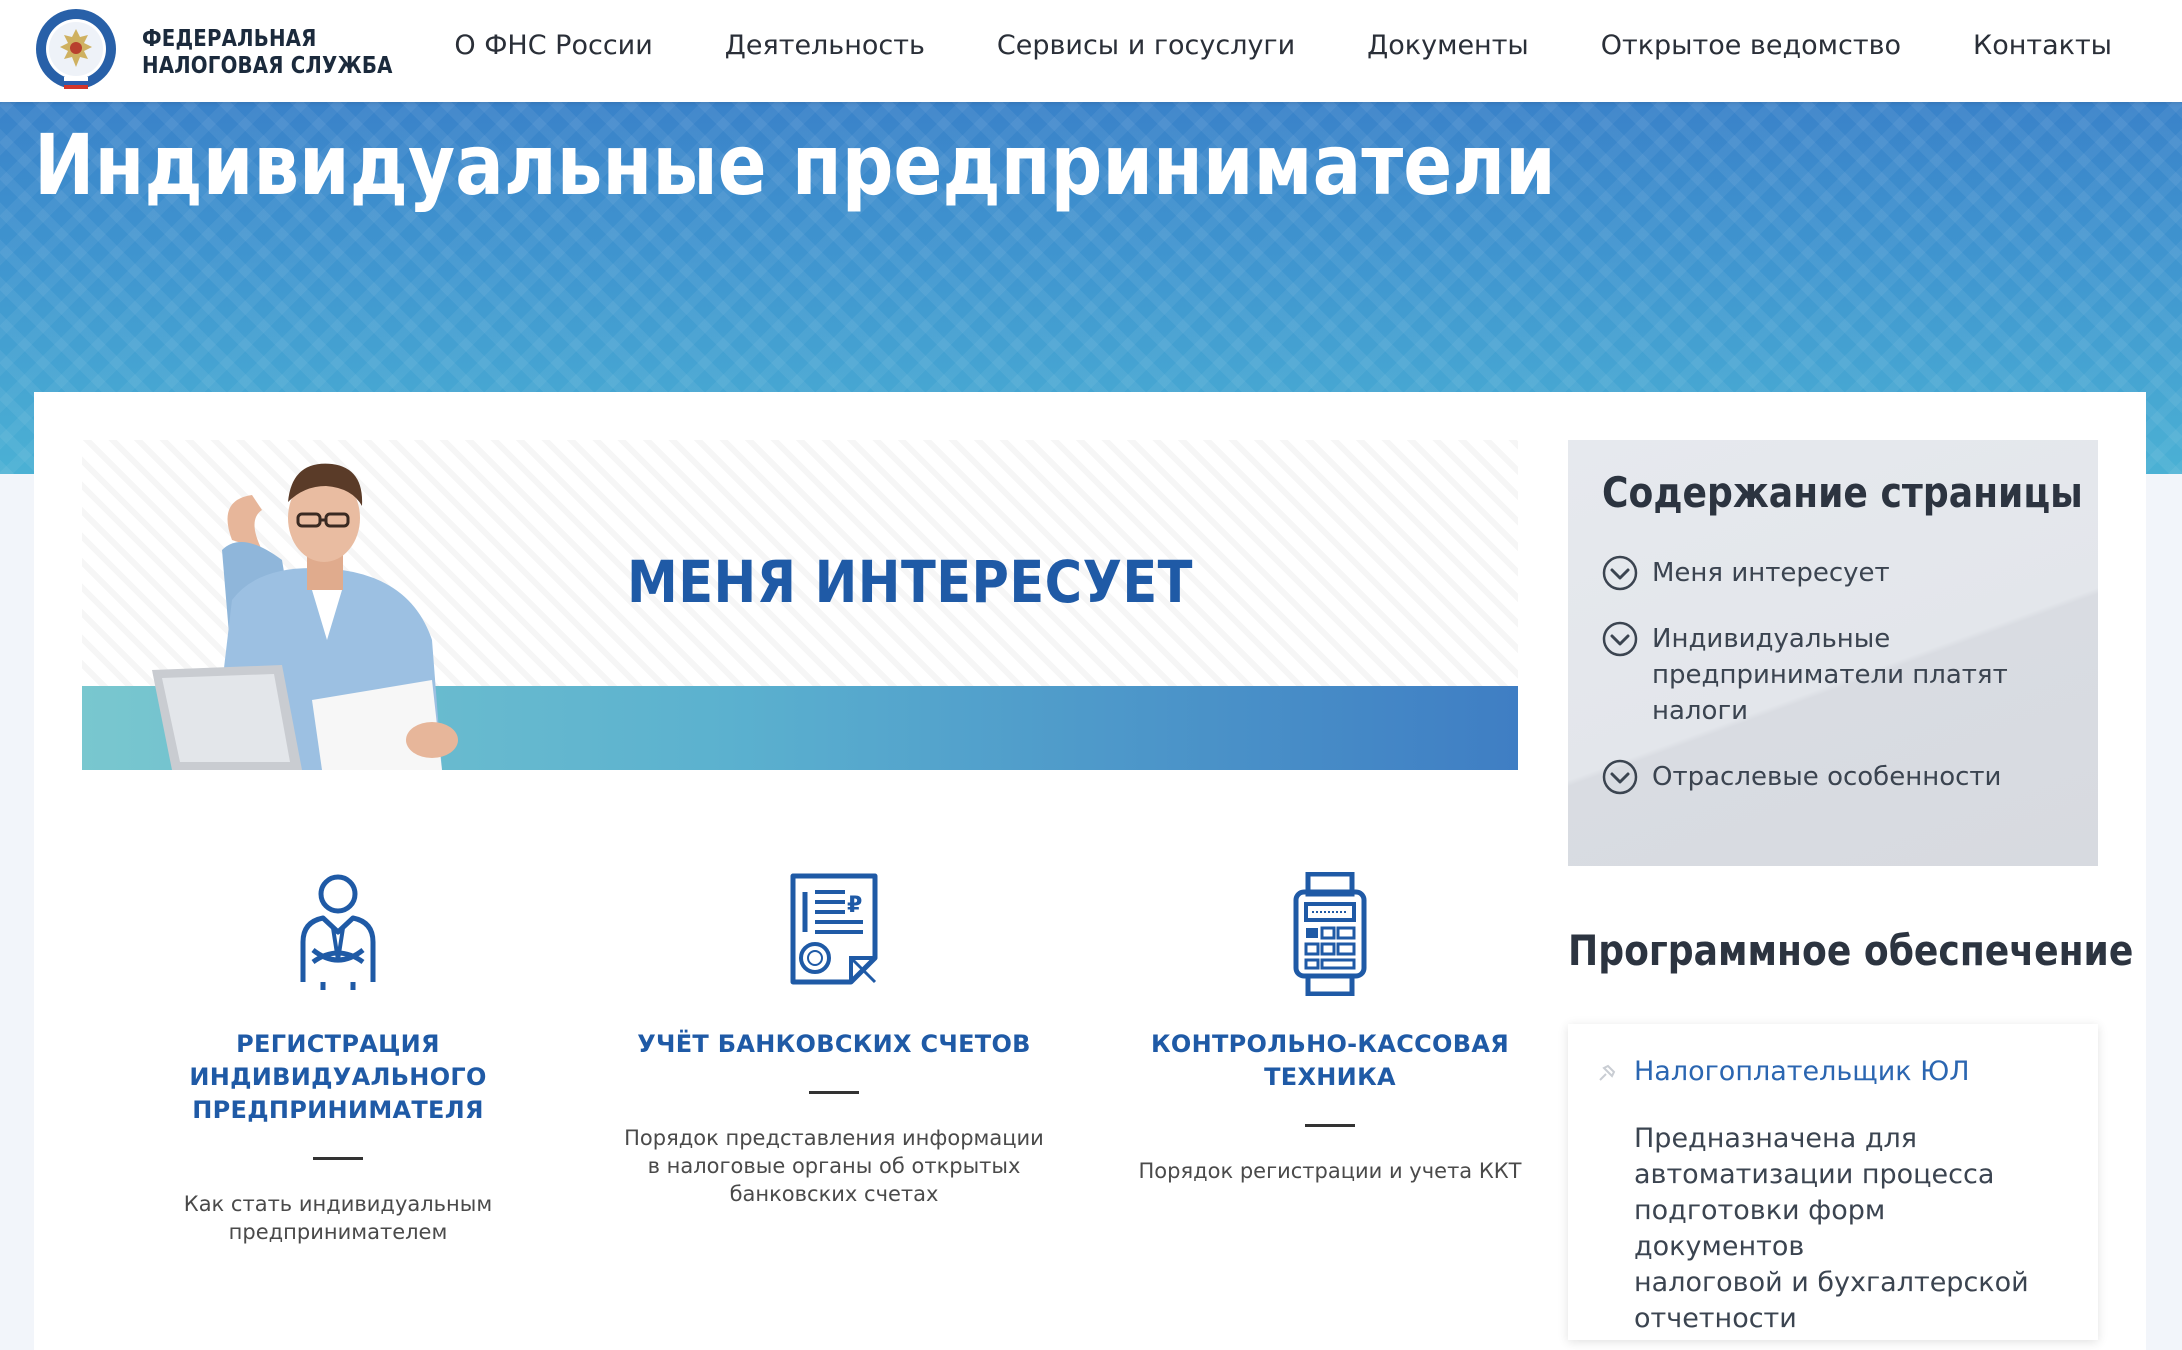 The image size is (2182, 1350). I want to click on feature-title: КОНТРОЛЬНО-КАССОВАЯ ТЕХНИКА, so click(1330, 1061).